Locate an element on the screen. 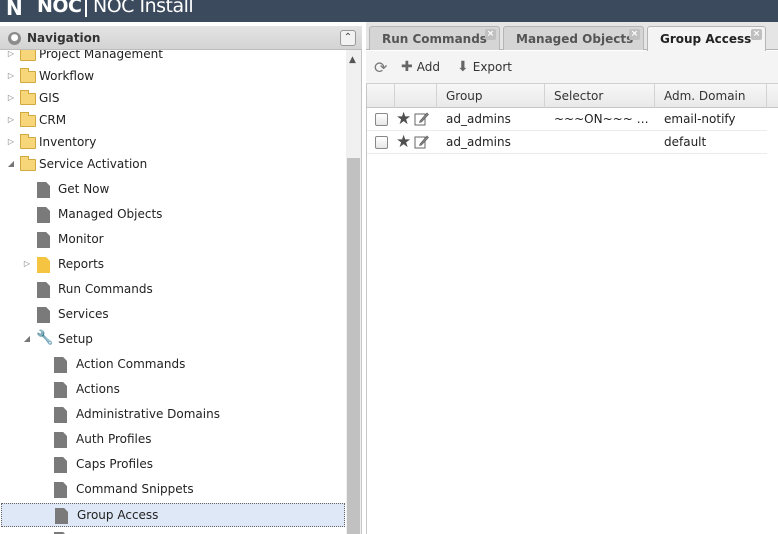 This screenshot has width=778, height=534. tree-item-project-management: ▷ Project Management is located at coordinates (173, 57).